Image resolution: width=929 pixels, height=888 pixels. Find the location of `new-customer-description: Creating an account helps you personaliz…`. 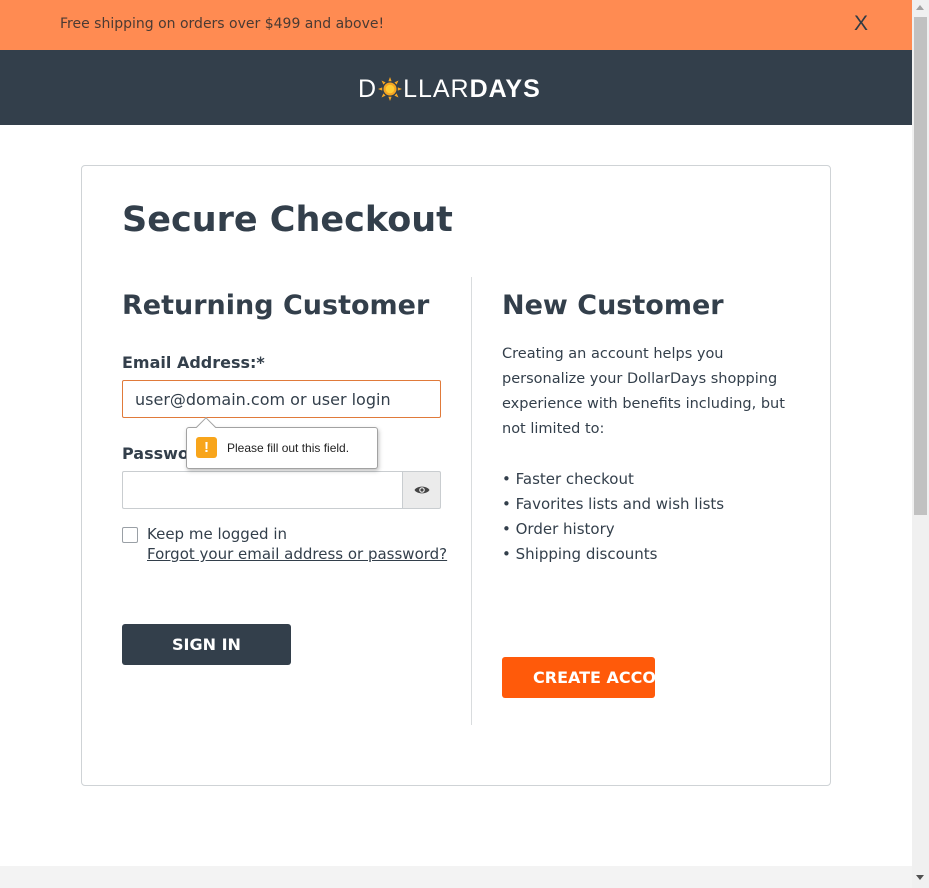

new-customer-description: Creating an account helps you personaliz… is located at coordinates (643, 391).